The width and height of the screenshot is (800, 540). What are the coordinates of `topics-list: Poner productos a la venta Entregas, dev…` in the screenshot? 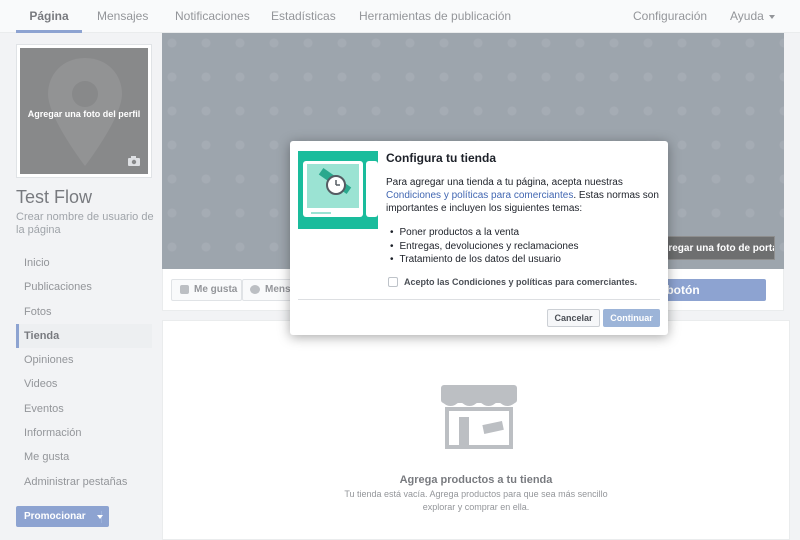 It's located at (525, 246).